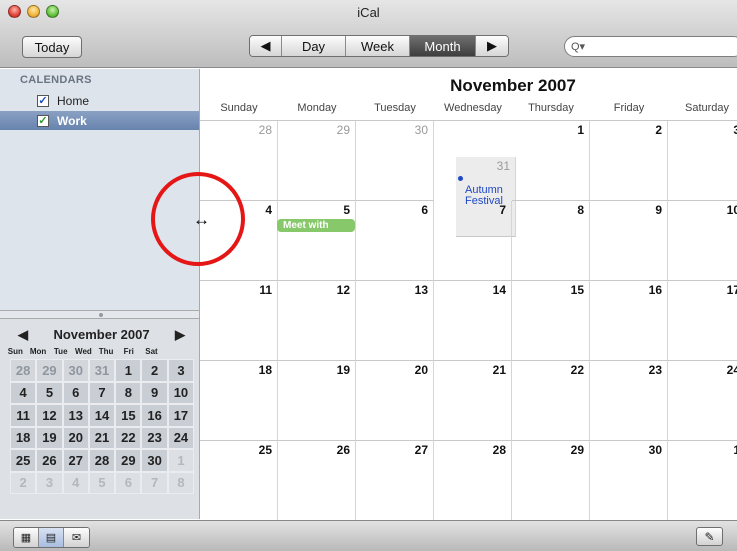 The height and width of the screenshot is (551, 737). I want to click on calendars-icon: ▦, so click(26, 537).